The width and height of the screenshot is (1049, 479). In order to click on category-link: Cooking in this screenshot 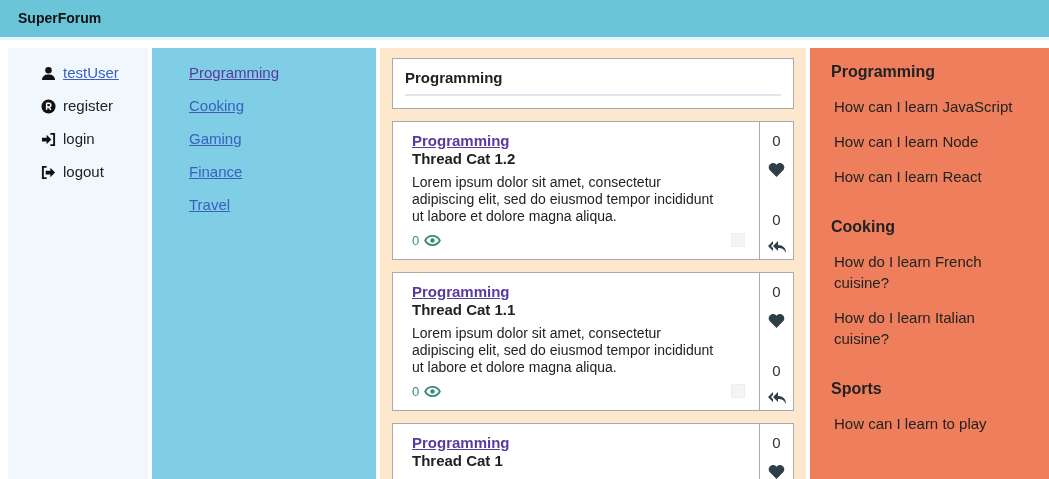, I will do `click(217, 106)`.